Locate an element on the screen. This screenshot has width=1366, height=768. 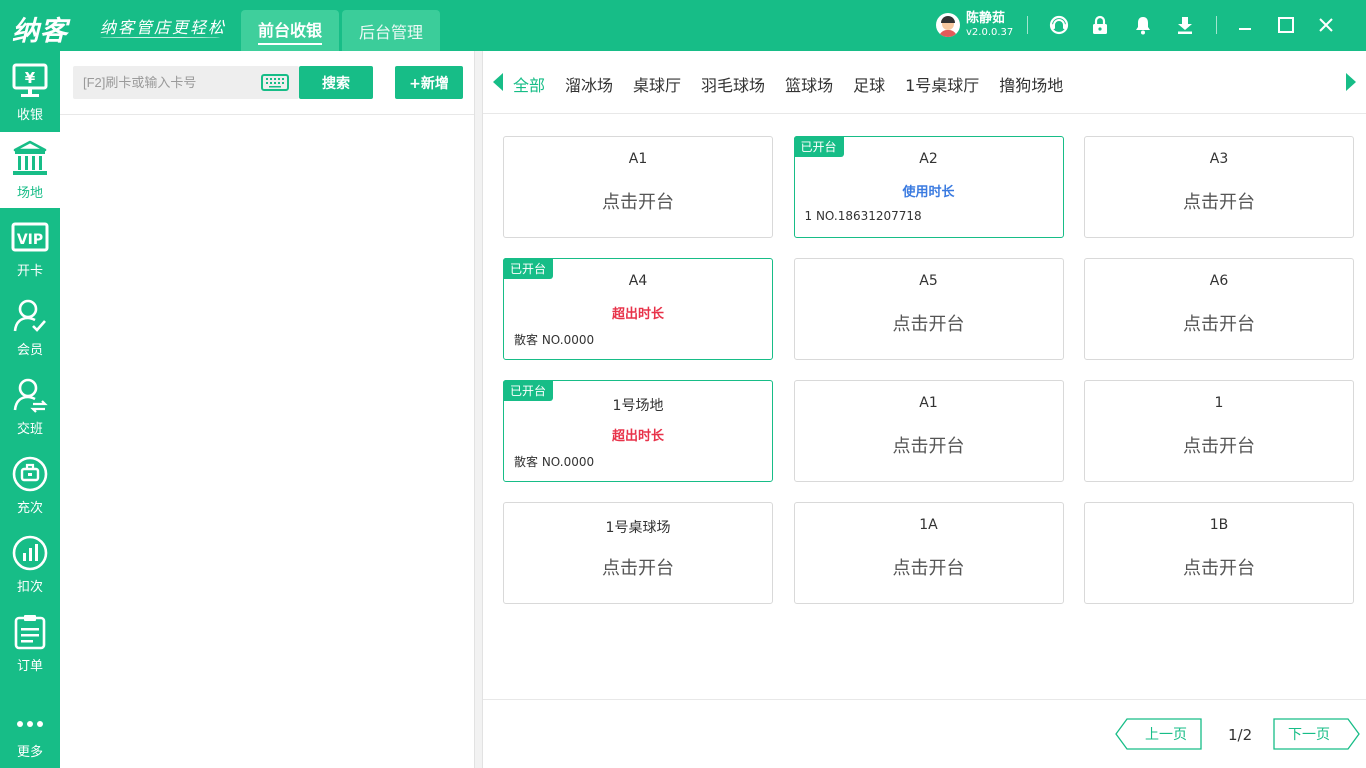
recharge-icon is located at coordinates (30, 474).